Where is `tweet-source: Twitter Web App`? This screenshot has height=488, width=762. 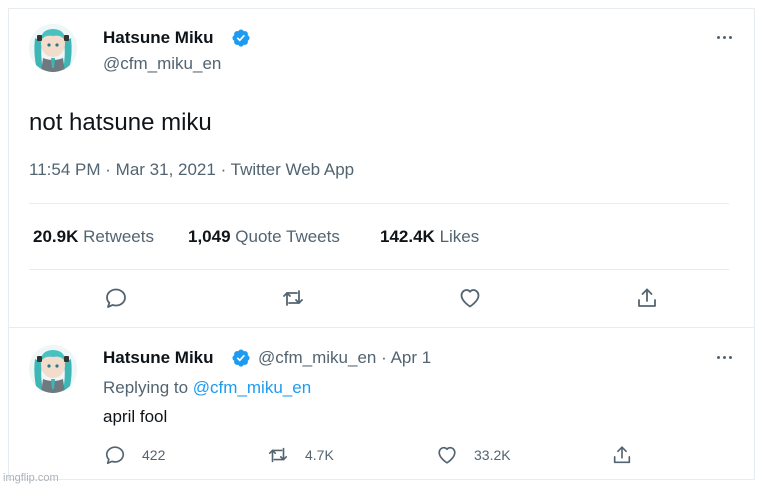 tweet-source: Twitter Web App is located at coordinates (292, 169).